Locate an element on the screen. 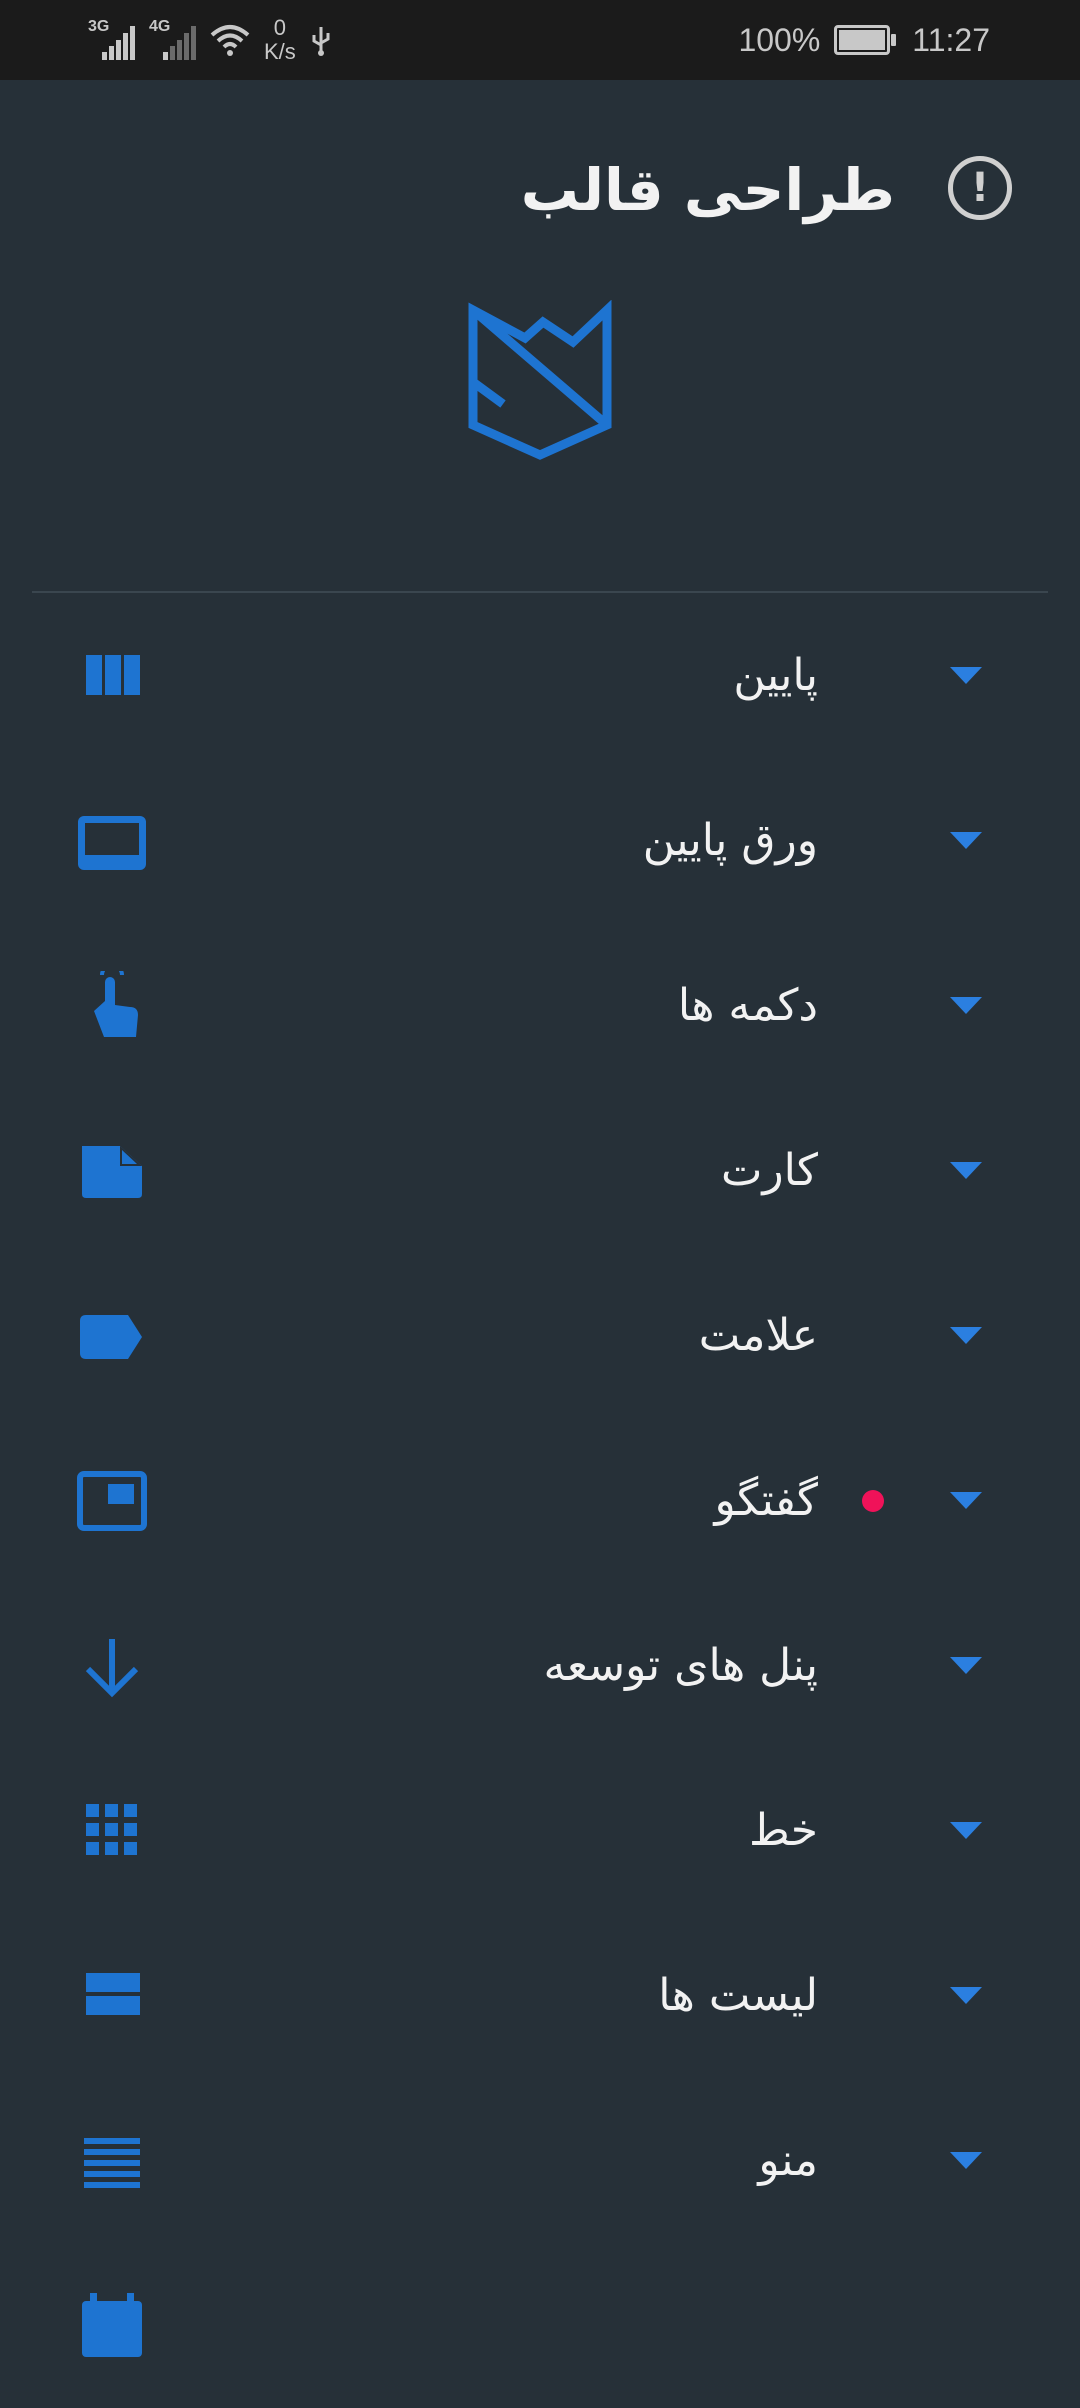 The height and width of the screenshot is (2408, 1080). grid-icon is located at coordinates (112, 1832).